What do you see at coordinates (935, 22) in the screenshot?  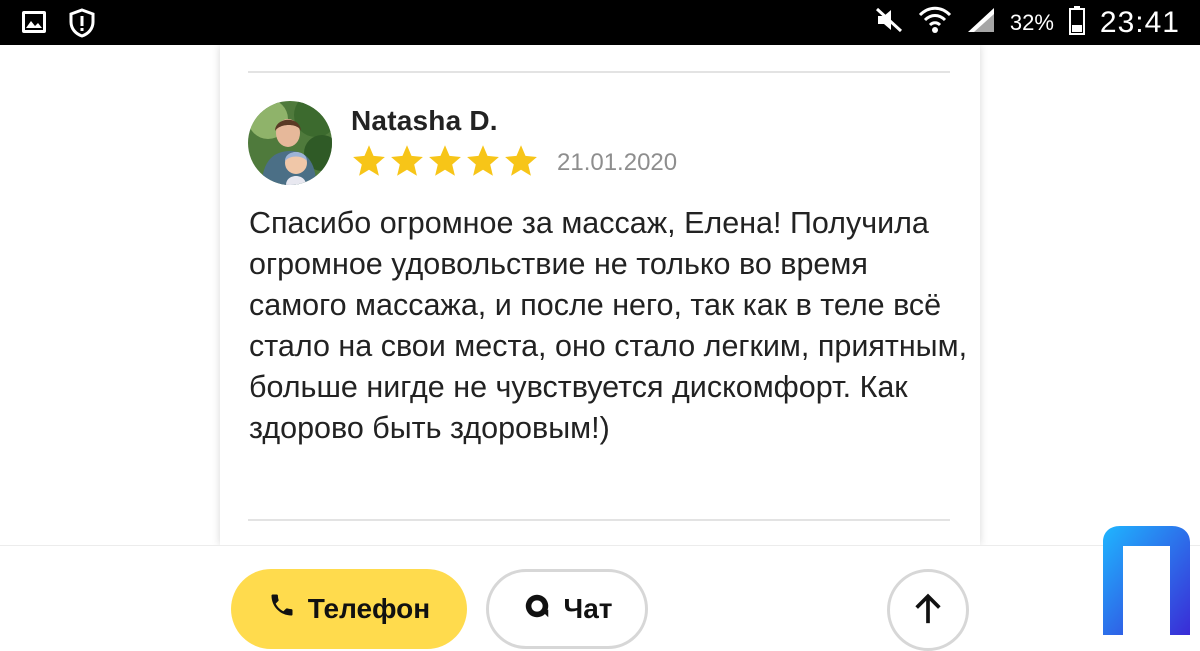 I see `wifi-icon` at bounding box center [935, 22].